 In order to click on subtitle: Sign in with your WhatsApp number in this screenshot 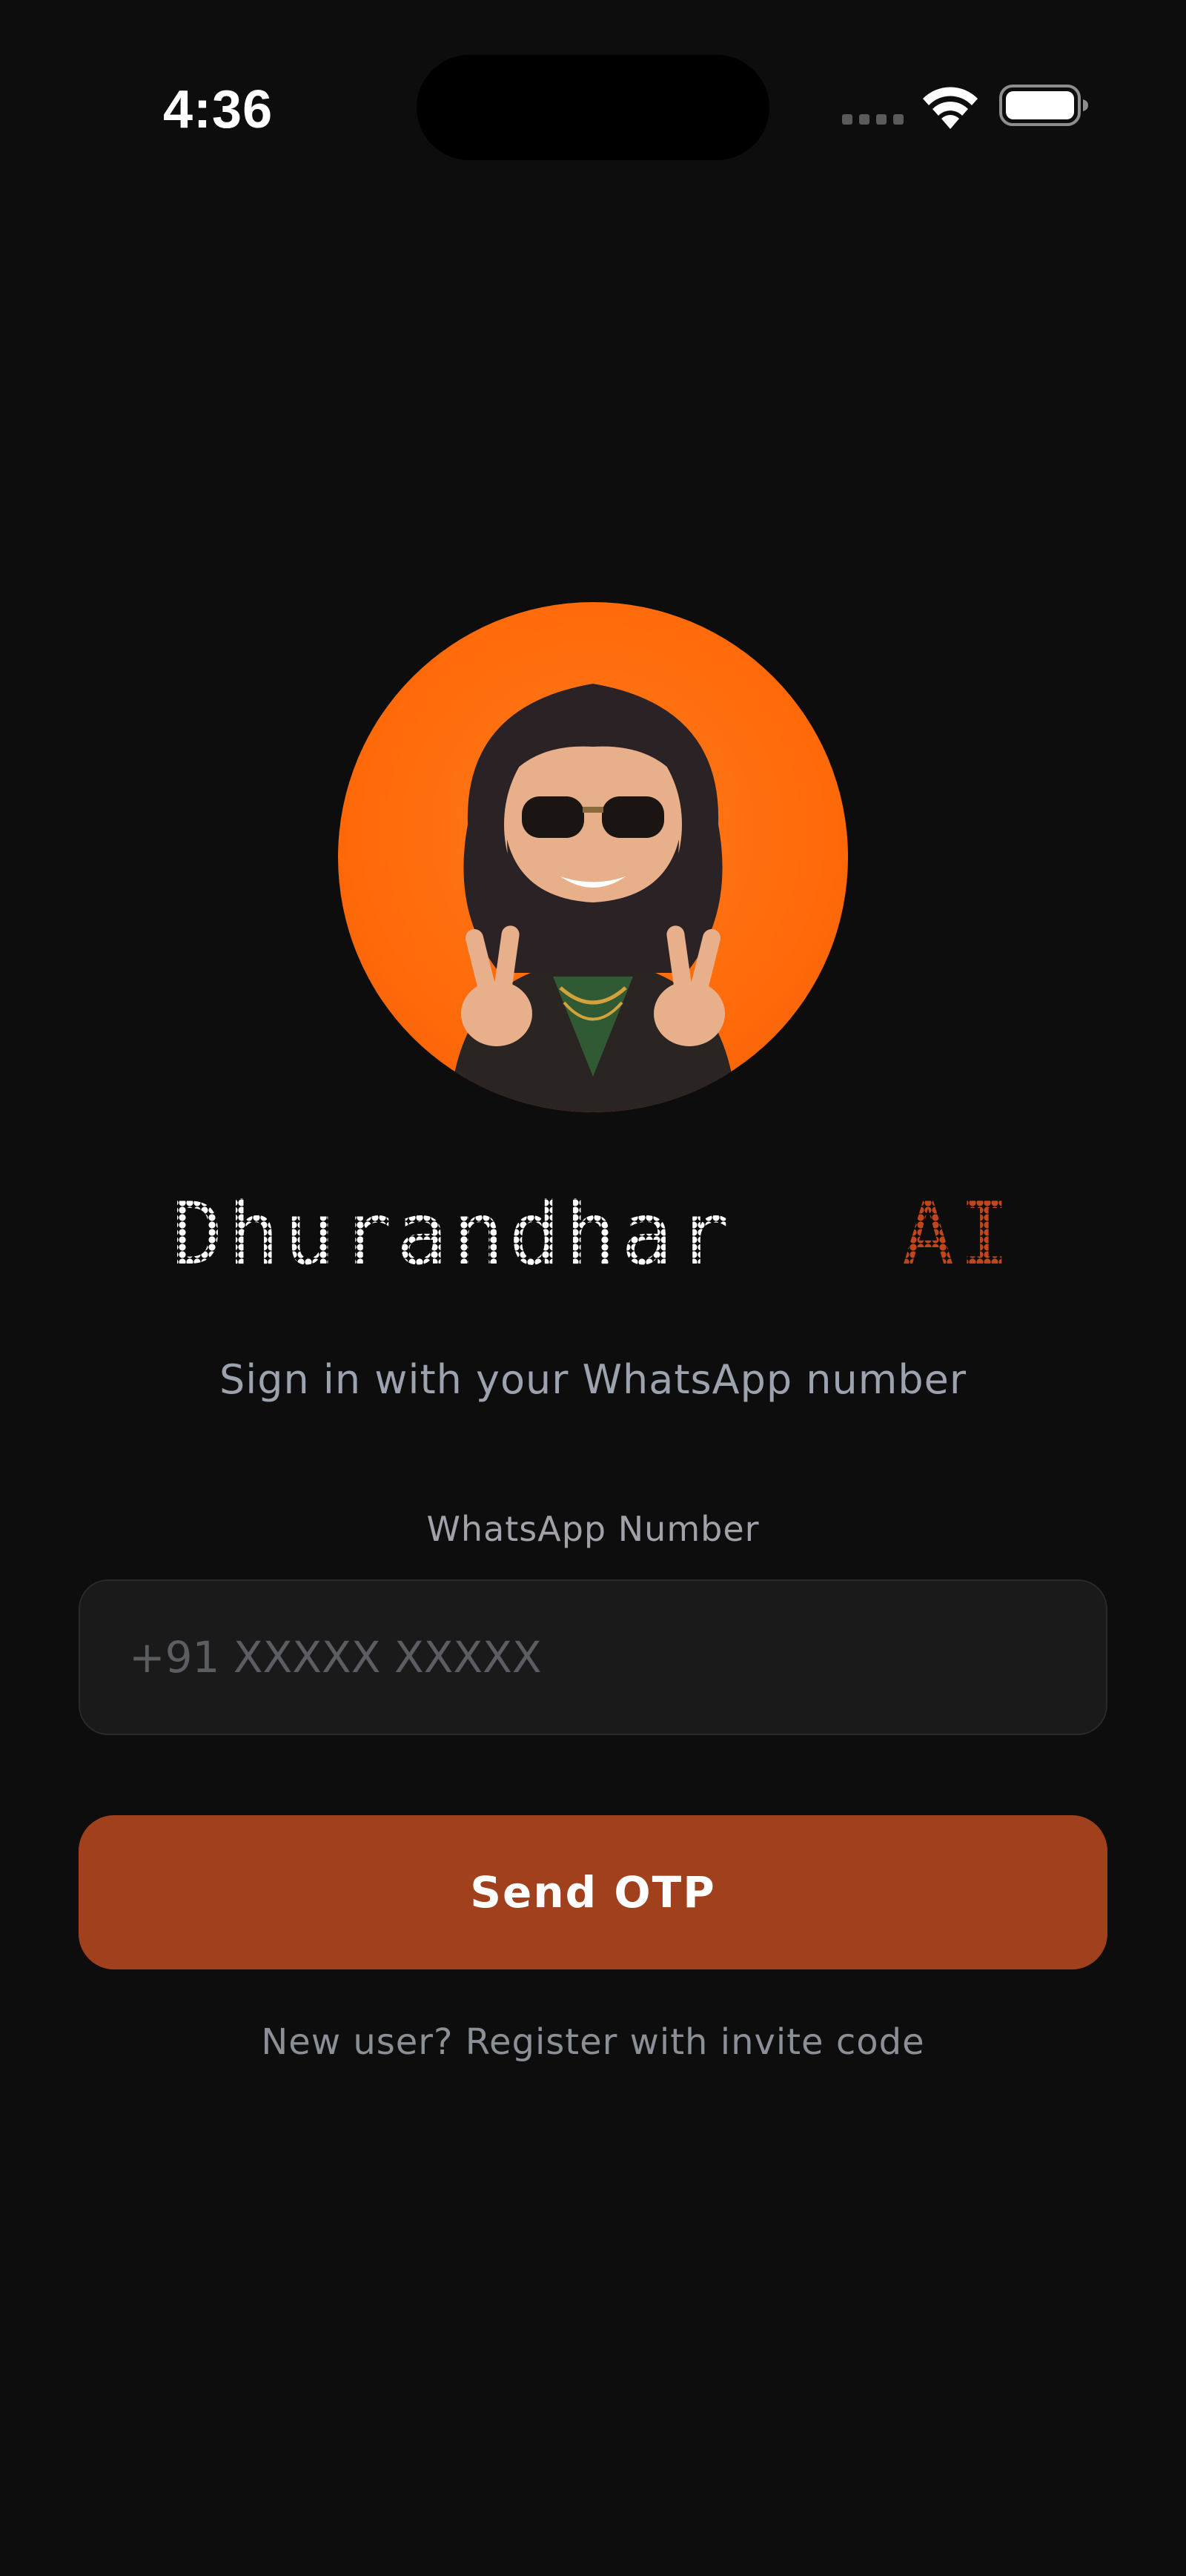, I will do `click(593, 1379)`.